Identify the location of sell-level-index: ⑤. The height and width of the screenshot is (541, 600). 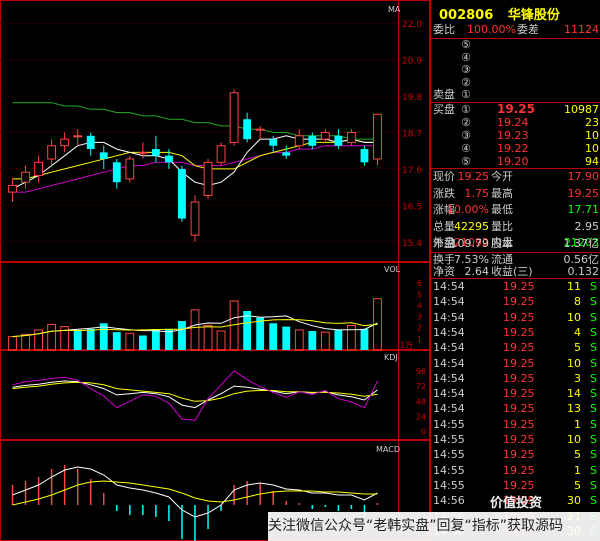
(466, 44).